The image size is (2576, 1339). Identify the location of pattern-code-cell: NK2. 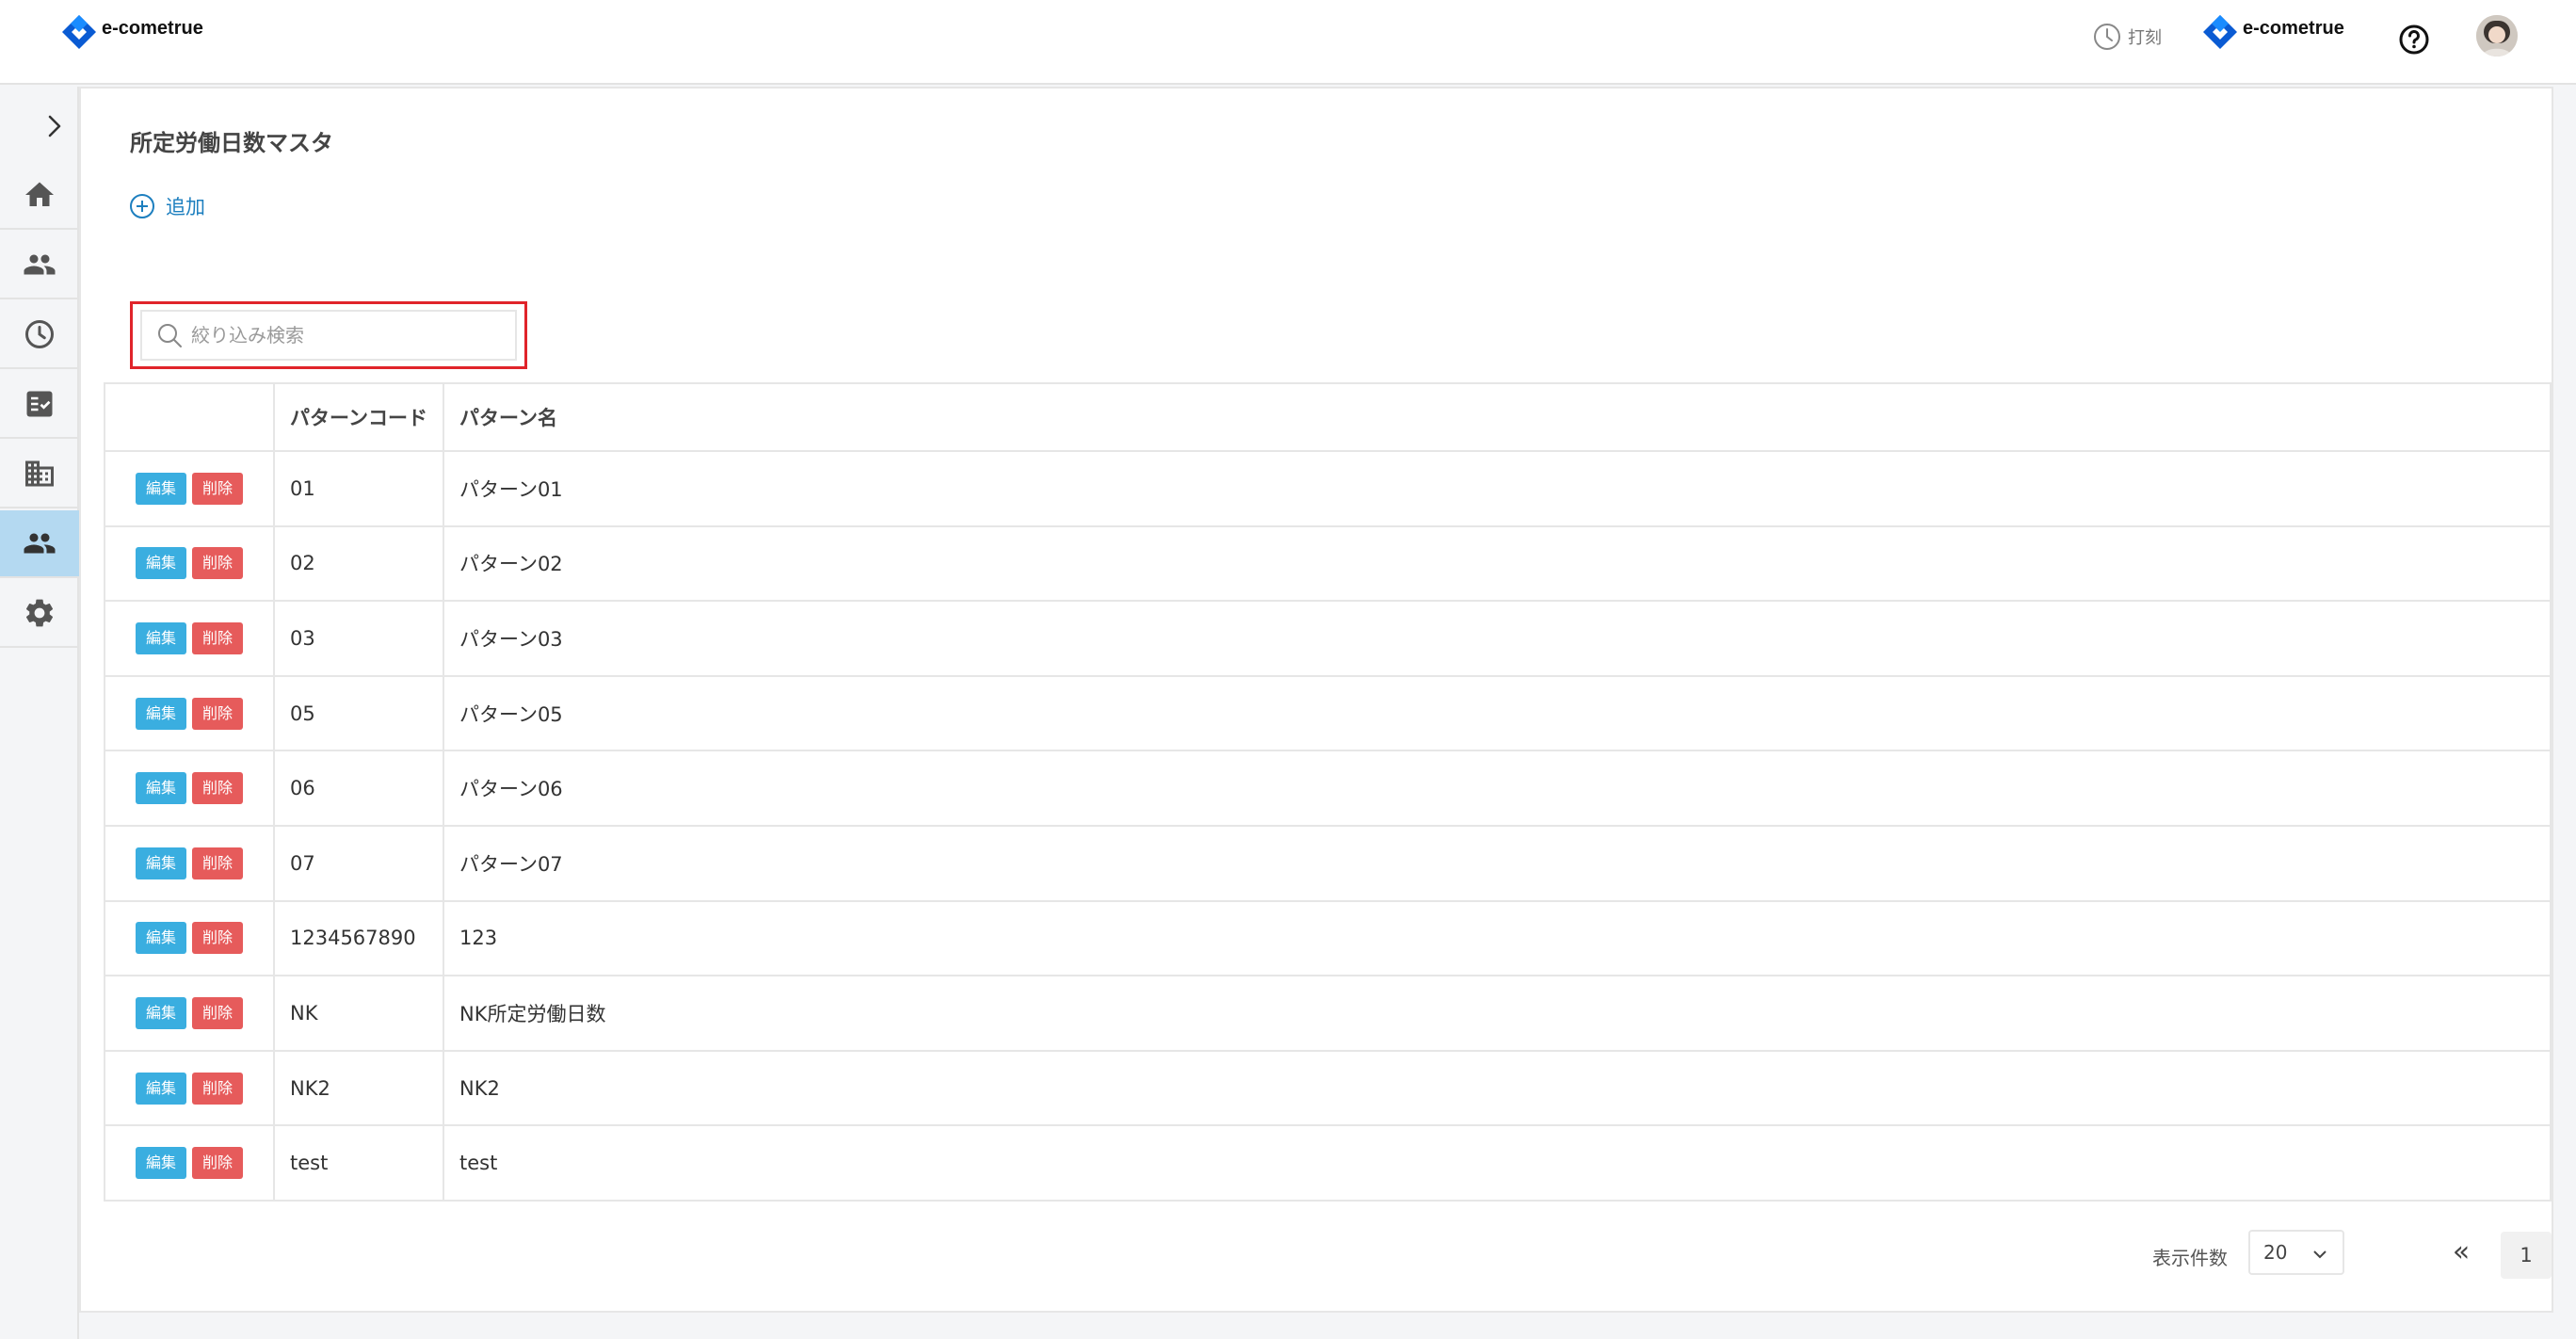
(359, 1088).